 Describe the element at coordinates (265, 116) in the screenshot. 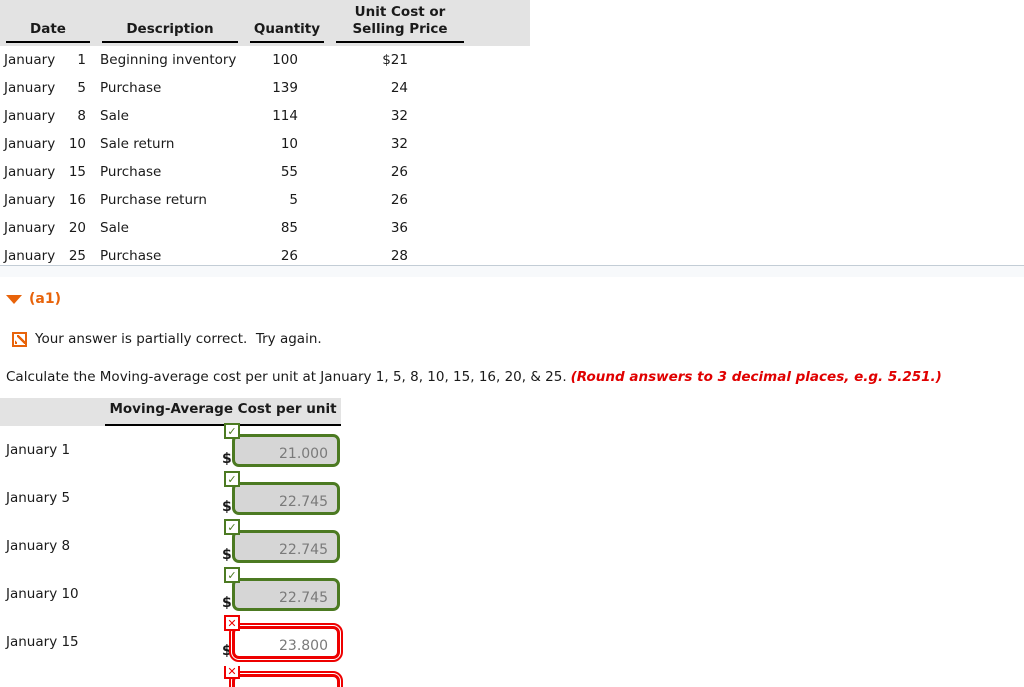

I see `table-row: January 8 Sale 114 32` at that location.